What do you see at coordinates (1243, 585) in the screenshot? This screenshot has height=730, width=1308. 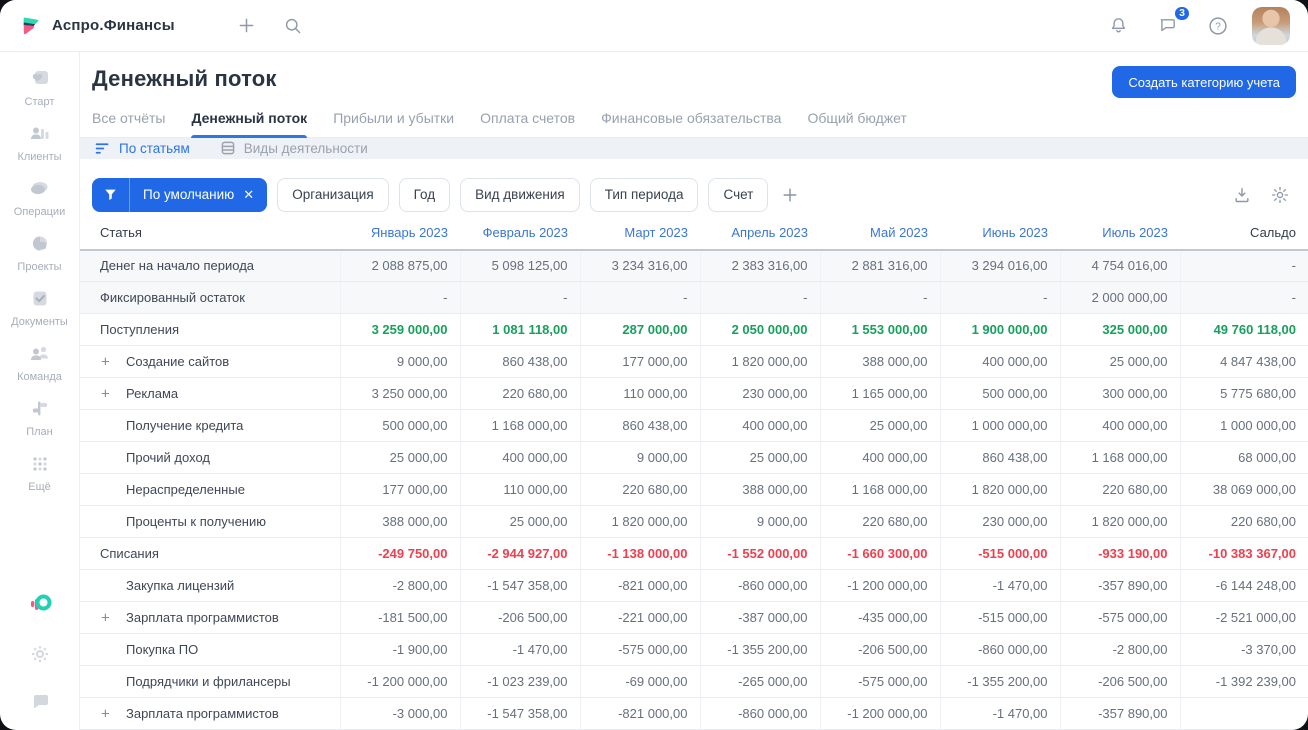 I see `saldo-value: -6 144 248,00` at bounding box center [1243, 585].